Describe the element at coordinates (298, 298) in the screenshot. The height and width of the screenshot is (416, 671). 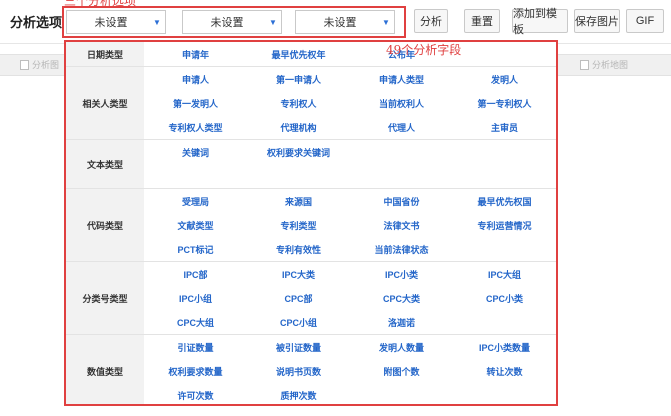
I see `analysis-field-link: CPC部` at that location.